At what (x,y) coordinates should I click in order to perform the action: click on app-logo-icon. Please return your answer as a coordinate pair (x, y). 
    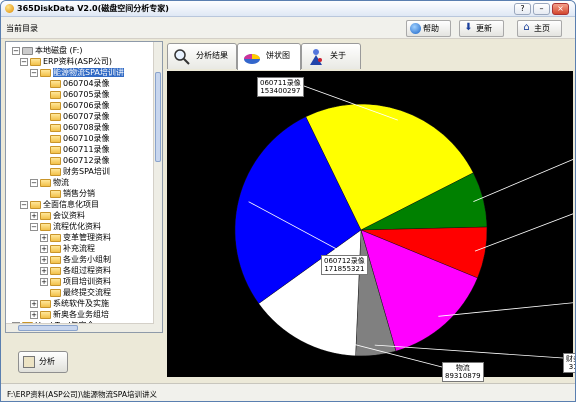
    Looking at the image, I should click on (9, 8).